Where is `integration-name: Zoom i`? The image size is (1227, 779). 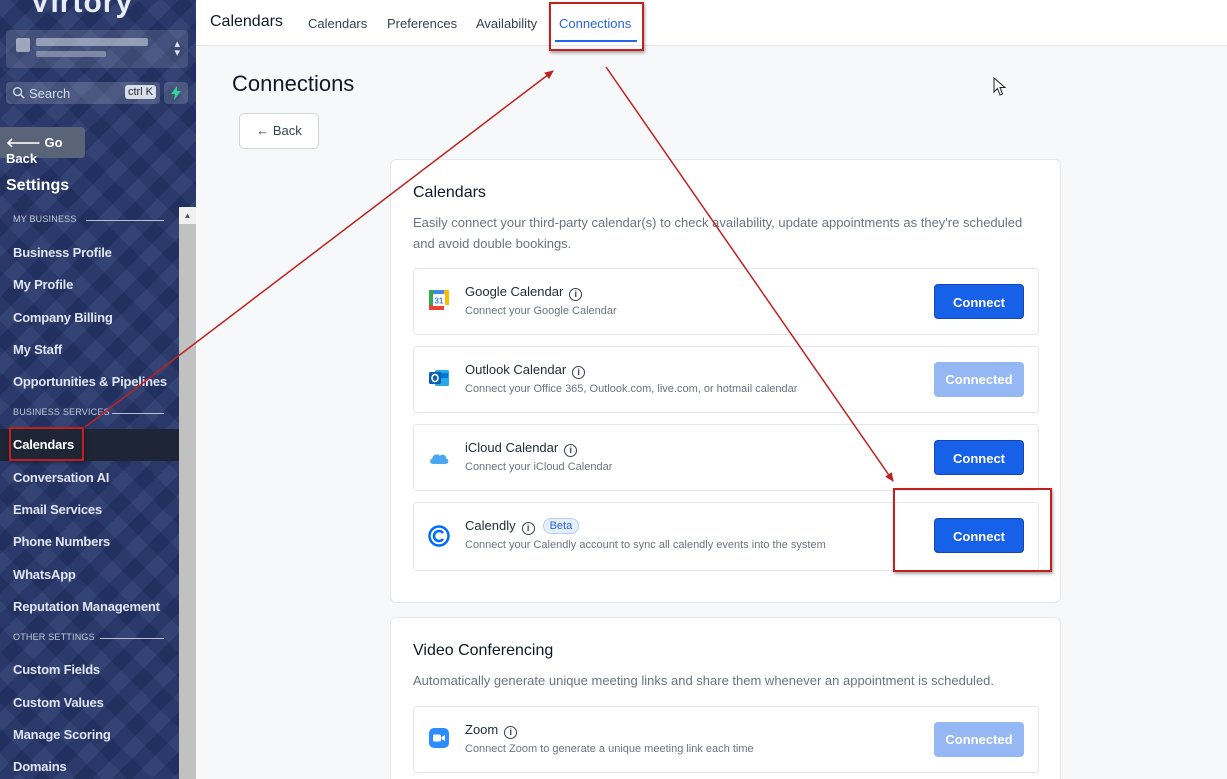 integration-name: Zoom i is located at coordinates (491, 730).